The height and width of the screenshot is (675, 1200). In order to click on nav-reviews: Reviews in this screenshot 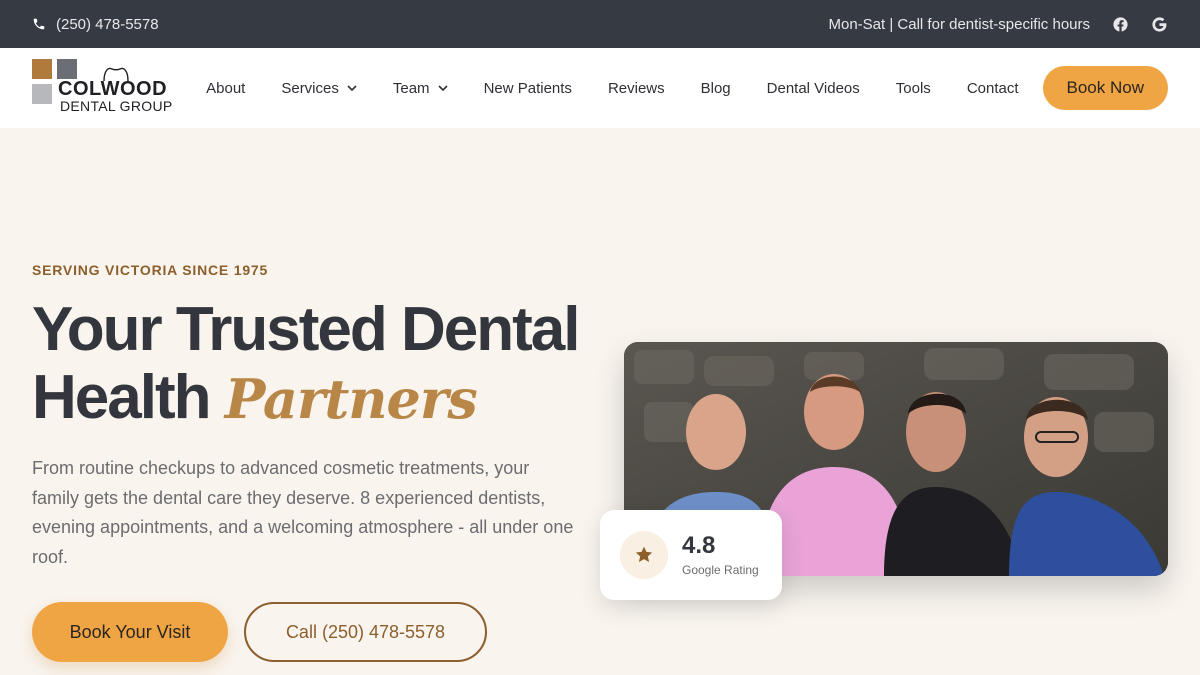, I will do `click(636, 88)`.